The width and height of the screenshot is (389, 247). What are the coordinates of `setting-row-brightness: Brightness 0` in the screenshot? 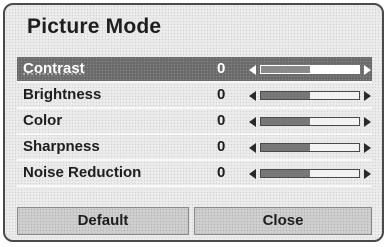 It's located at (194, 96).